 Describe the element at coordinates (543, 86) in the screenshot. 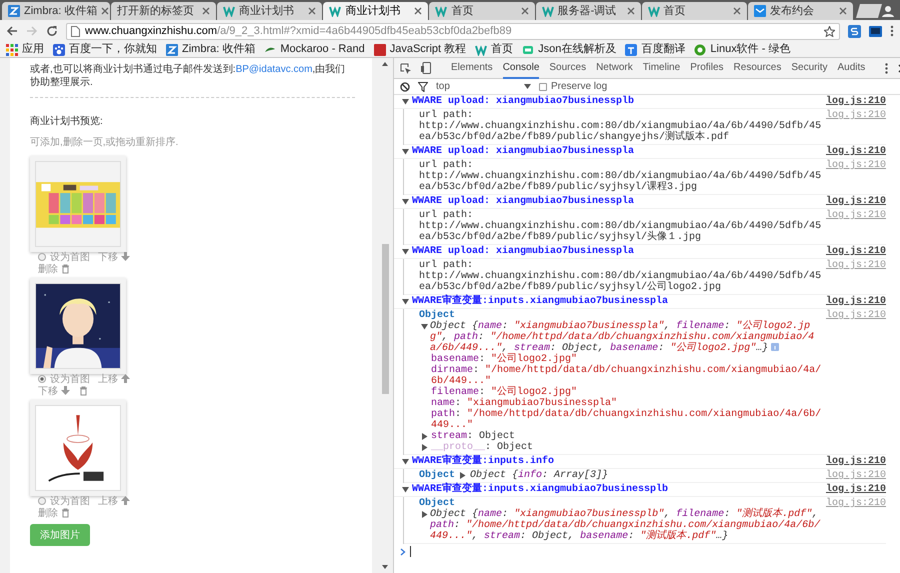

I see `checkbox` at that location.